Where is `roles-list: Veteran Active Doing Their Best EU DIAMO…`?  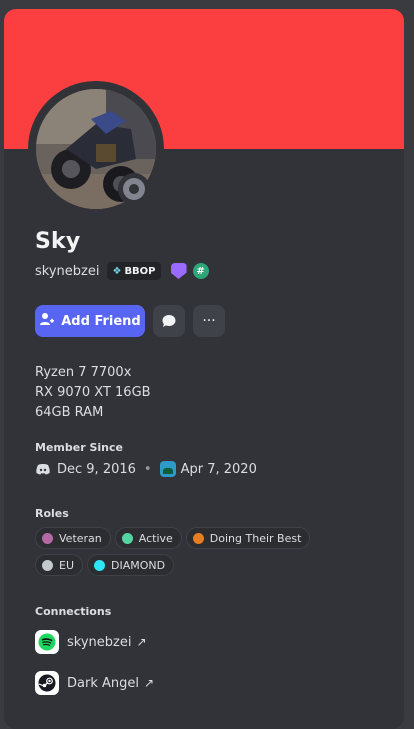 roles-list: Veteran Active Doing Their Best EU DIAMO… is located at coordinates (200, 554).